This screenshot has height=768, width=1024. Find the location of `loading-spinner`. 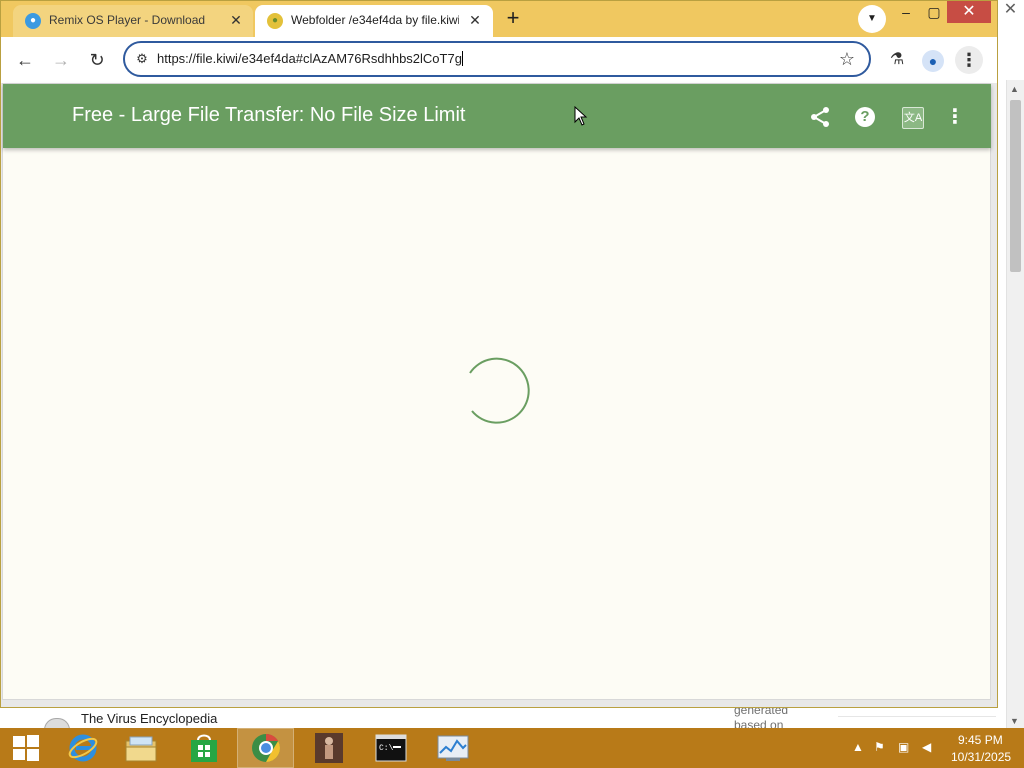

loading-spinner is located at coordinates (499, 390).